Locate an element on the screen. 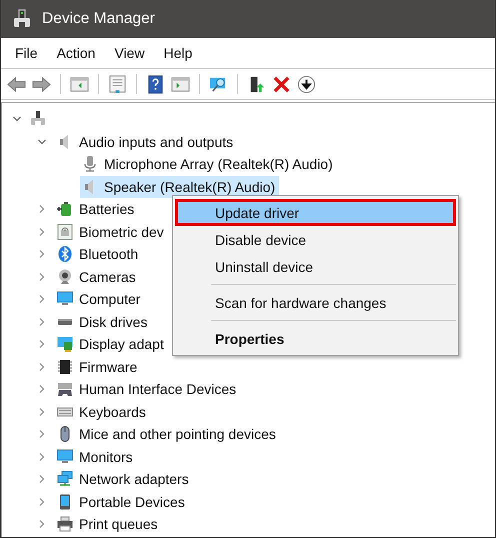 The width and height of the screenshot is (496, 538). tree-item: Firmware is located at coordinates (98, 367).